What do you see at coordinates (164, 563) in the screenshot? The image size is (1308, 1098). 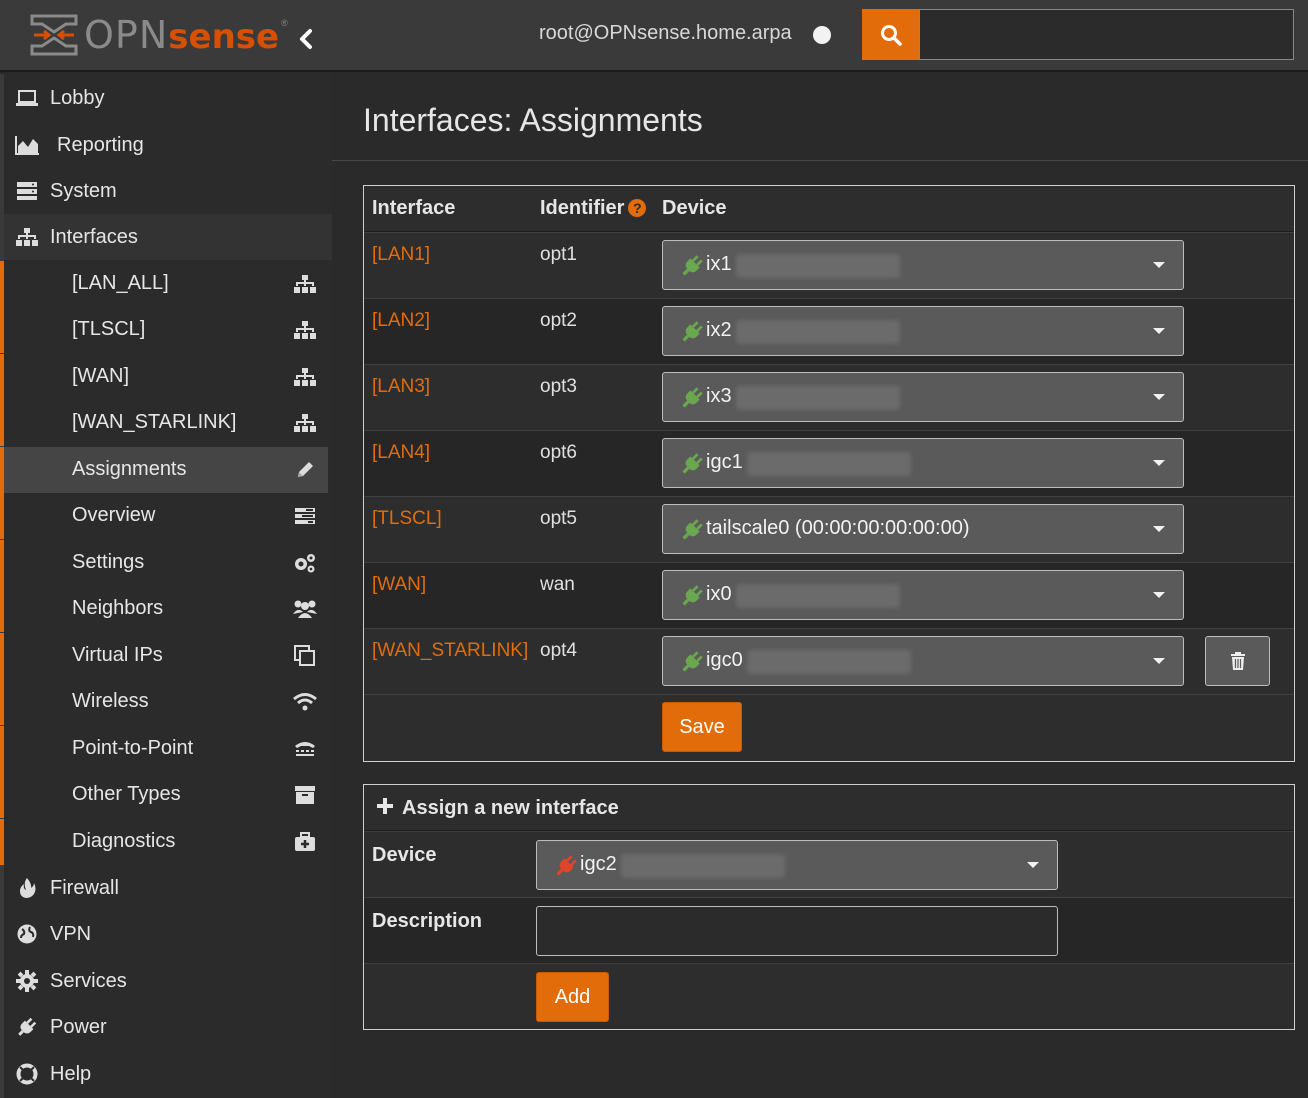 I see `sidebar-subitem-settings: Settings` at bounding box center [164, 563].